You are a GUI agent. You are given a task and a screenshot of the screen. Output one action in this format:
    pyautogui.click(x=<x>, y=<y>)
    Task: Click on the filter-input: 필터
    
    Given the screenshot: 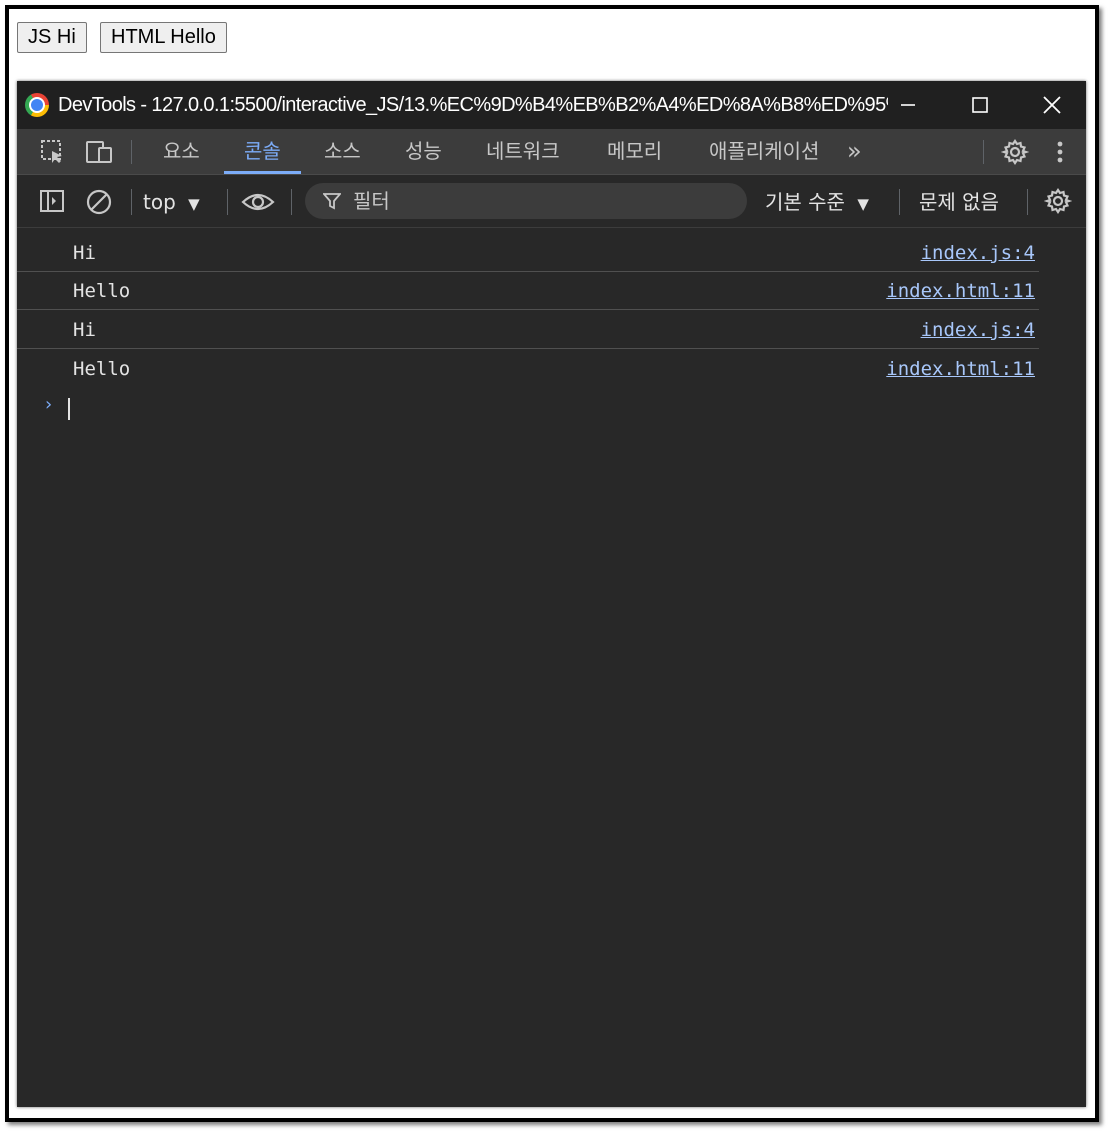 What is the action you would take?
    pyautogui.click(x=526, y=201)
    